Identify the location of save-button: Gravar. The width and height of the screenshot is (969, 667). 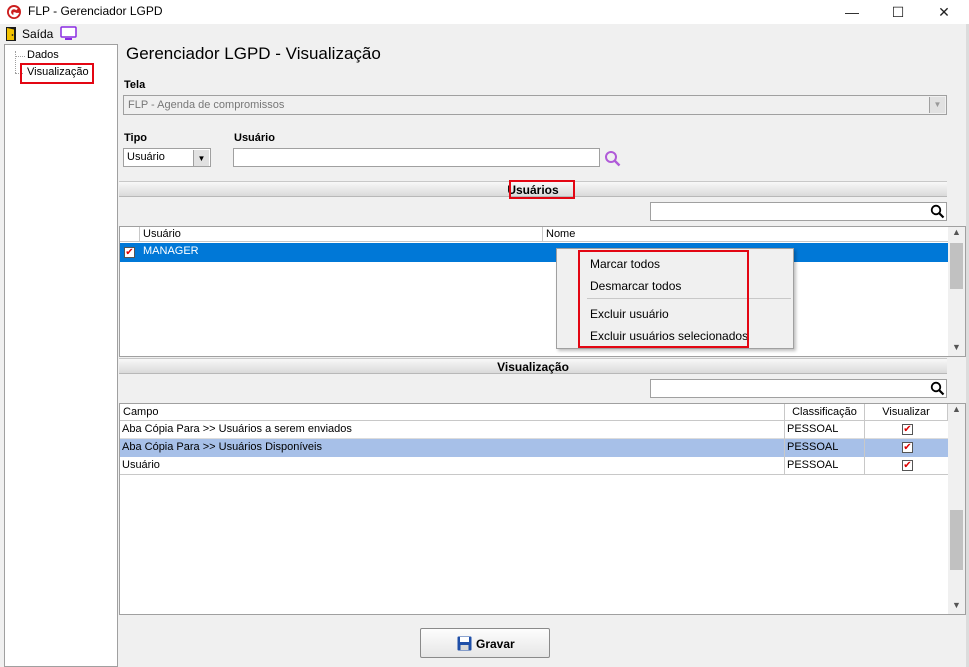
(485, 643).